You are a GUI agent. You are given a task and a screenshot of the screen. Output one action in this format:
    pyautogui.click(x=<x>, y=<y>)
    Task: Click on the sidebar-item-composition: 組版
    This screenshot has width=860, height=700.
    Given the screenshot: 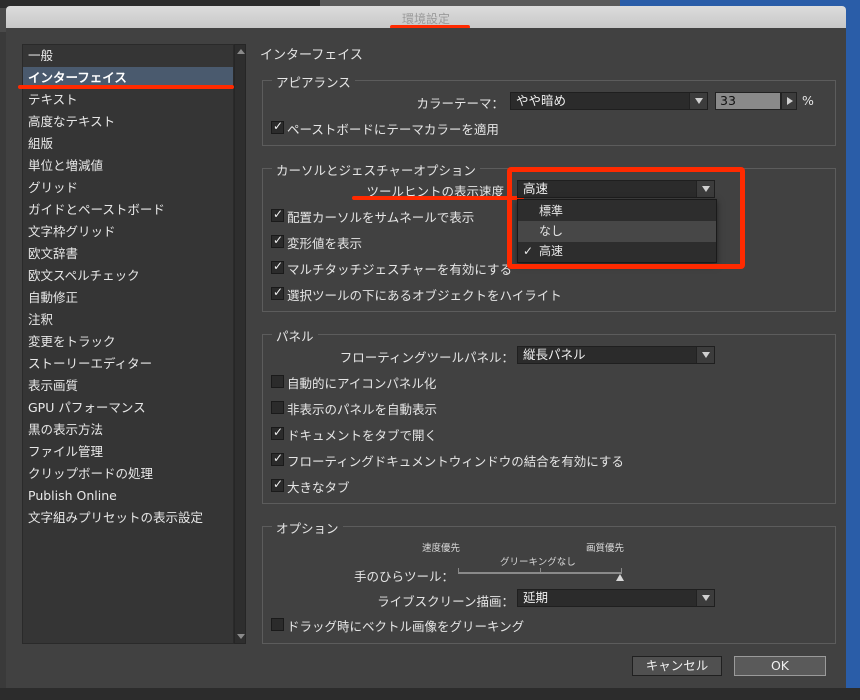 What is the action you would take?
    pyautogui.click(x=128, y=144)
    